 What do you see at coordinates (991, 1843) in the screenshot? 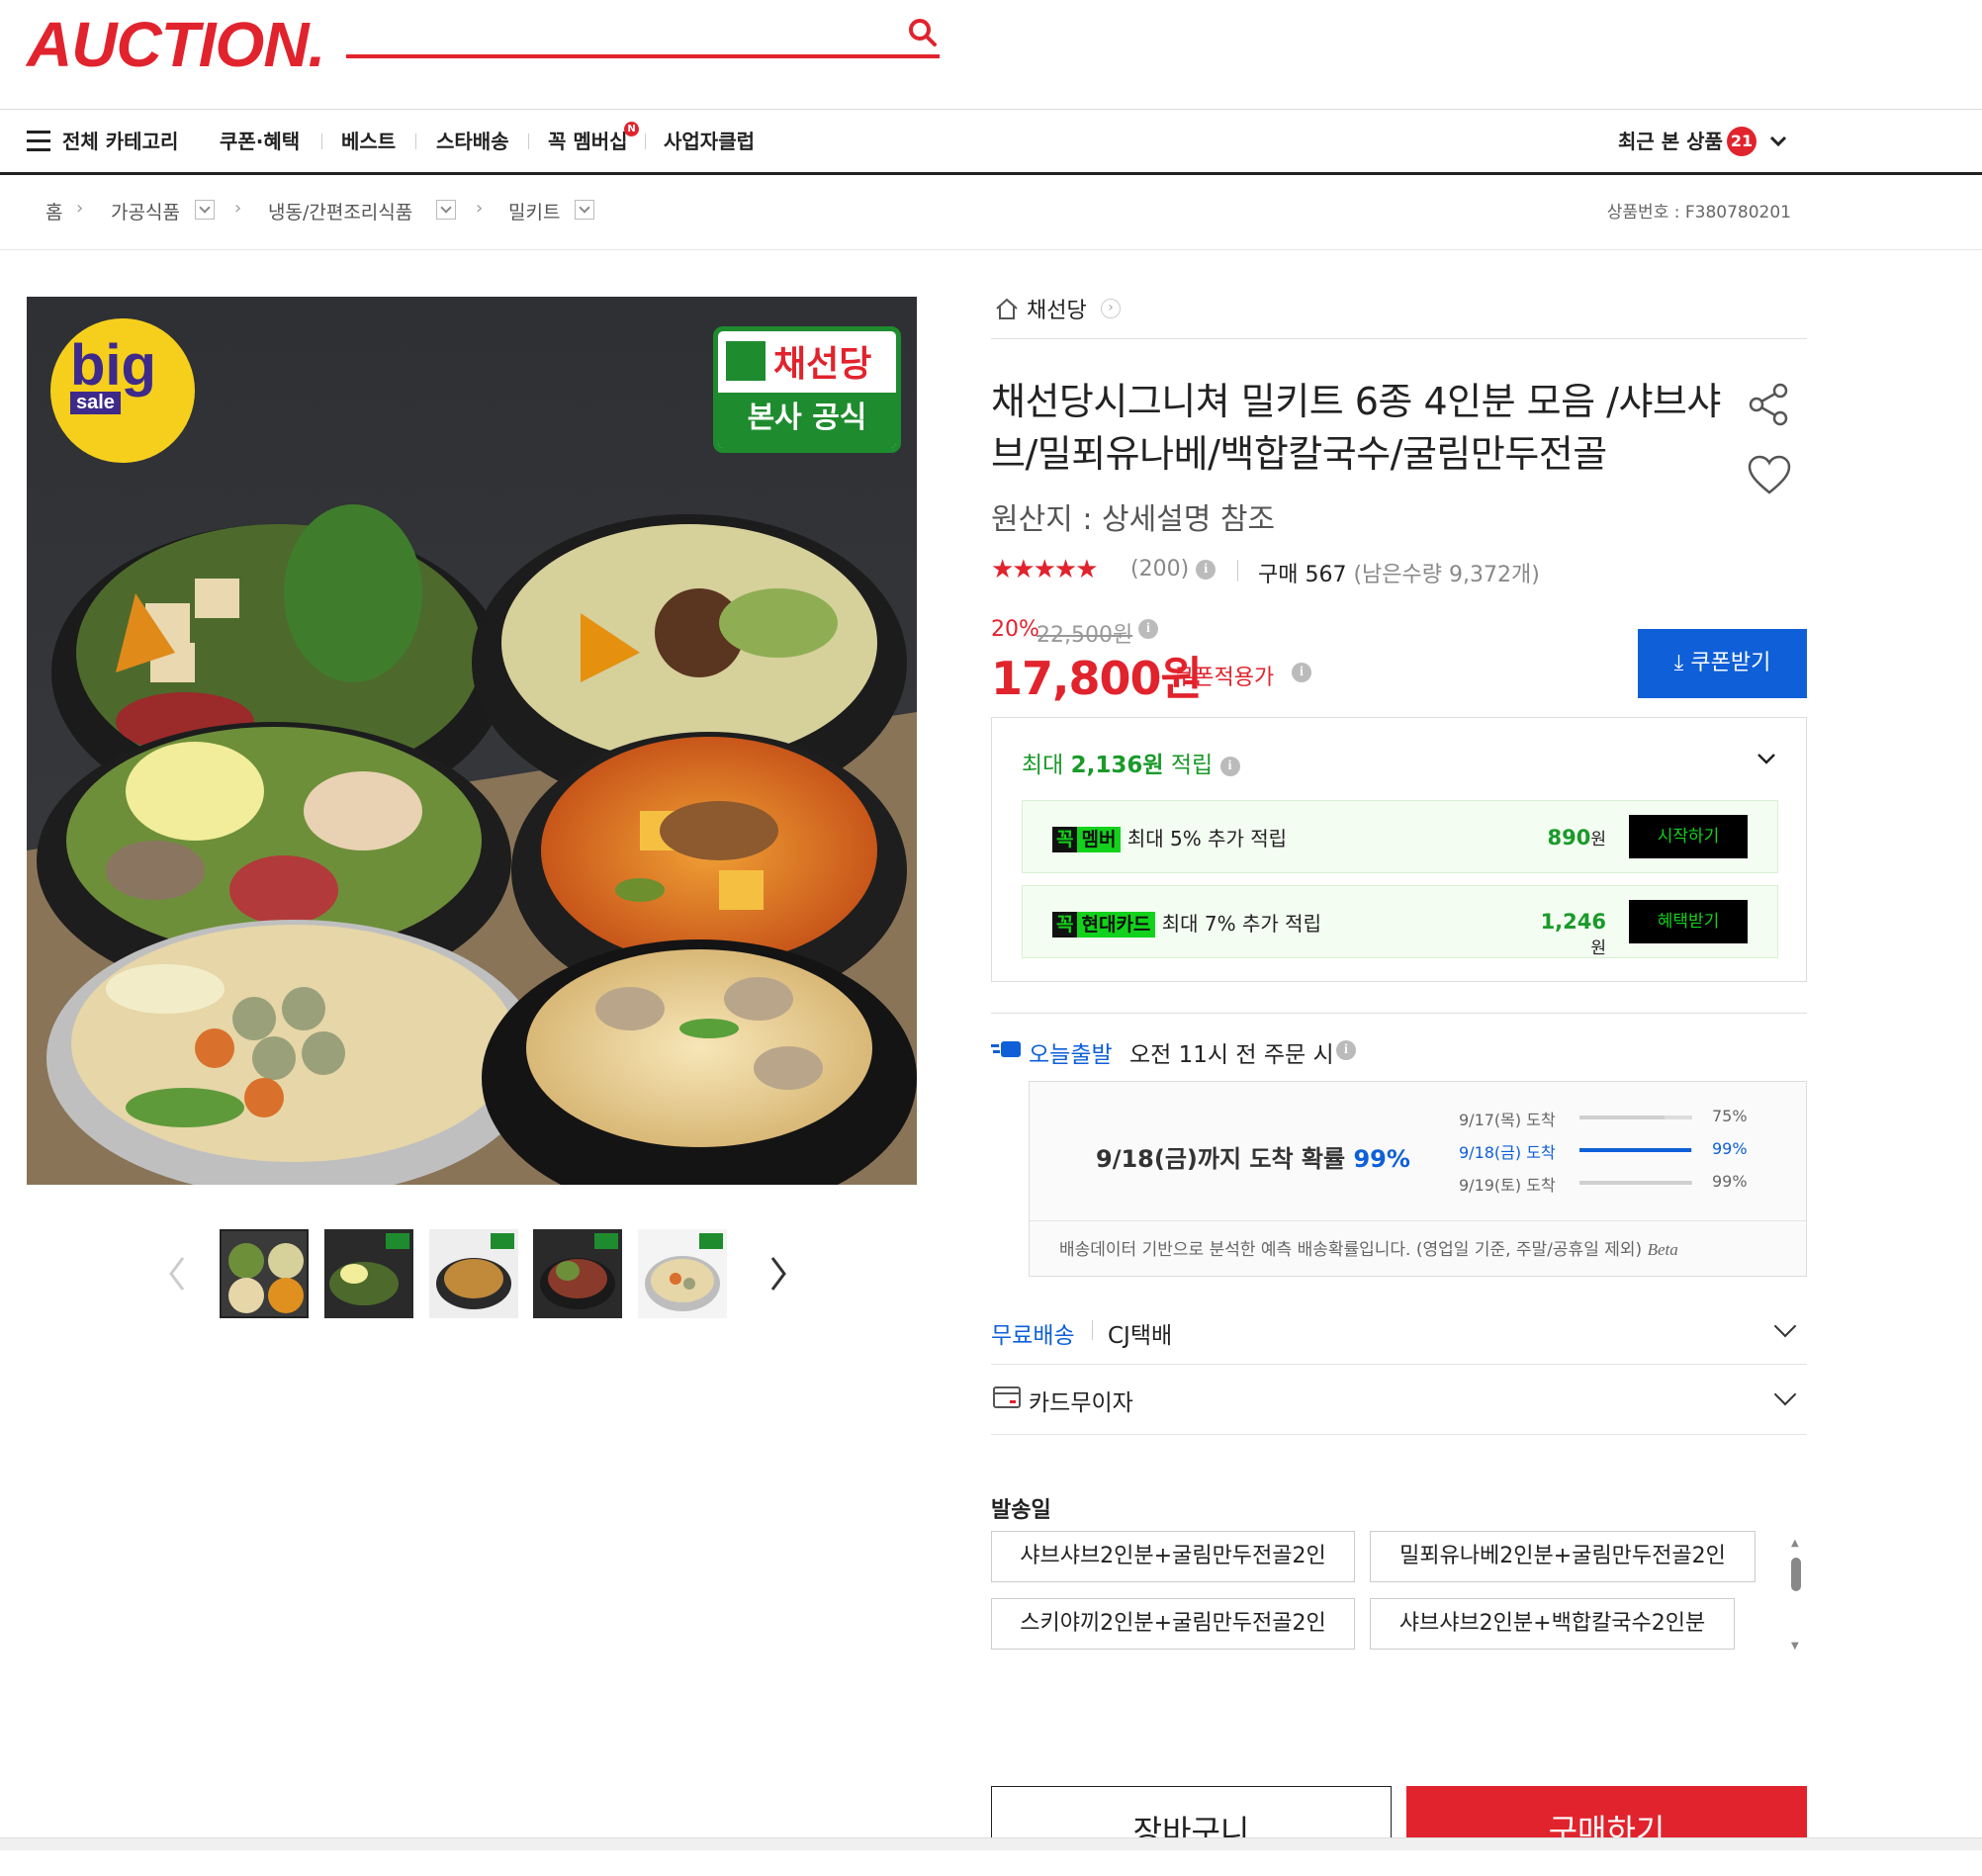
I see `browser-bottom-bar` at bounding box center [991, 1843].